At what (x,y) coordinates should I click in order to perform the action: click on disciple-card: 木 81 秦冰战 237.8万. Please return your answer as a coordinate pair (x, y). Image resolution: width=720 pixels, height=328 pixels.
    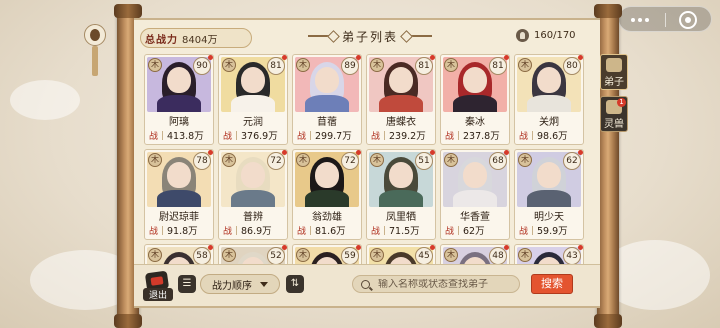
    Looking at the image, I should click on (475, 99).